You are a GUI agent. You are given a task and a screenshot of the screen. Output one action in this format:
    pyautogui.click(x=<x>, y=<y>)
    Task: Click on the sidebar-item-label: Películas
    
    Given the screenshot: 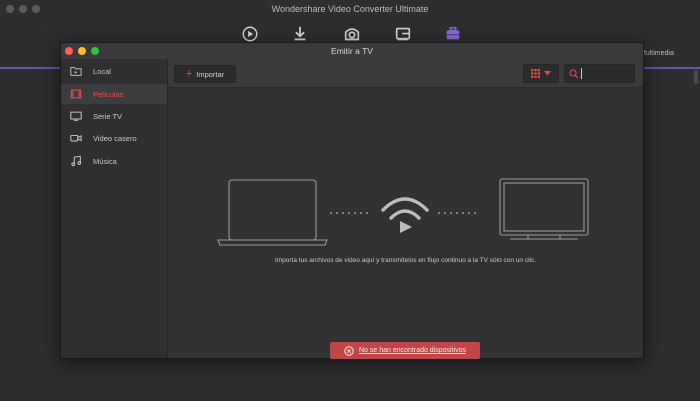 What is the action you would take?
    pyautogui.click(x=108, y=94)
    